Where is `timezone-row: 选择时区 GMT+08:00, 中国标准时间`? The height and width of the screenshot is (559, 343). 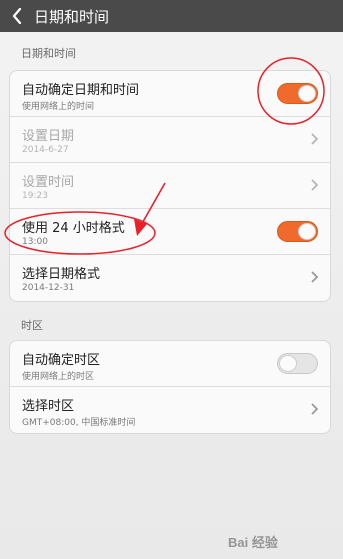
timezone-row: 选择时区 GMT+08:00, 中国标准时间 is located at coordinates (170, 410).